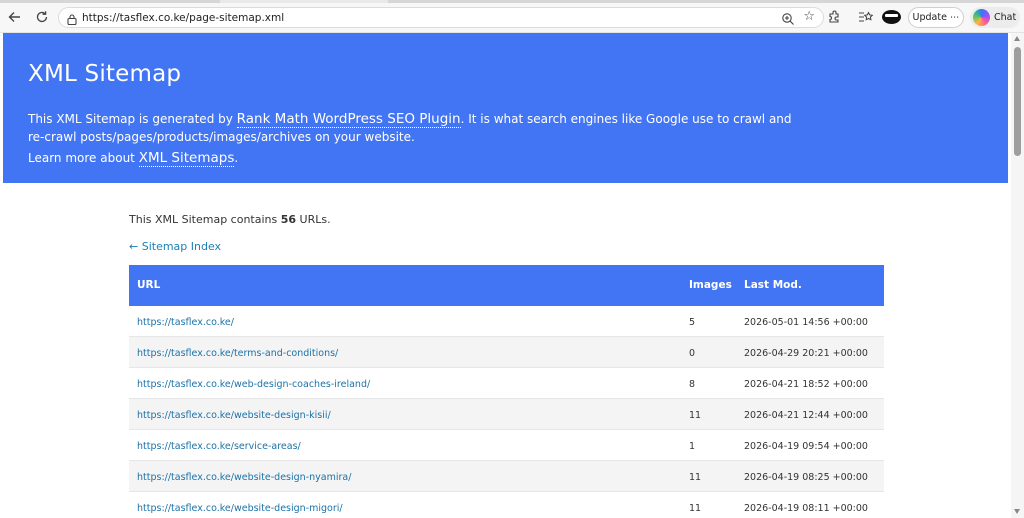 Image resolution: width=1024 pixels, height=518 pixels. I want to click on row-last-modified: 2026-04-19 09:54 +00:00, so click(806, 446).